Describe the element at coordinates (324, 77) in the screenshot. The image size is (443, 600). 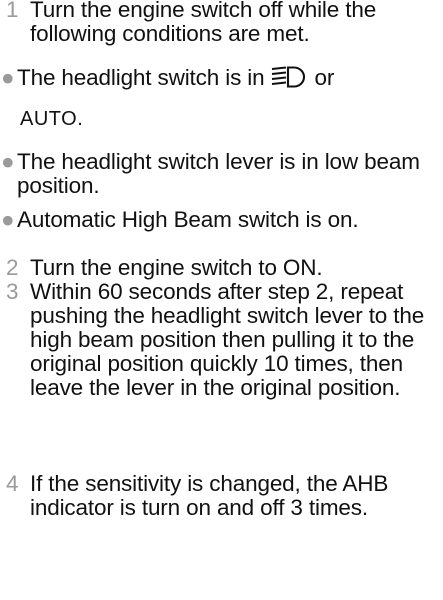
I see `condition-or: or` at that location.